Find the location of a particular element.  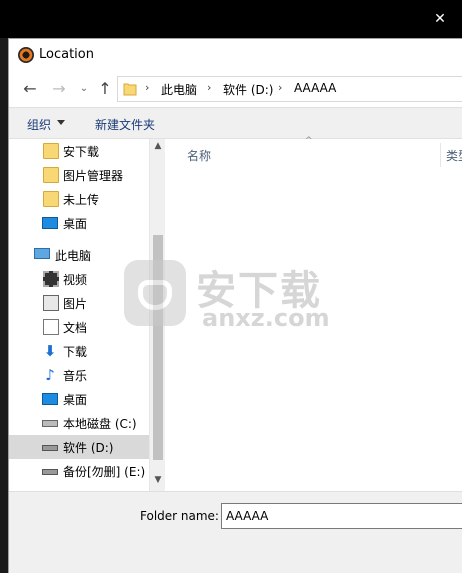

pictures-icon is located at coordinates (51, 303).